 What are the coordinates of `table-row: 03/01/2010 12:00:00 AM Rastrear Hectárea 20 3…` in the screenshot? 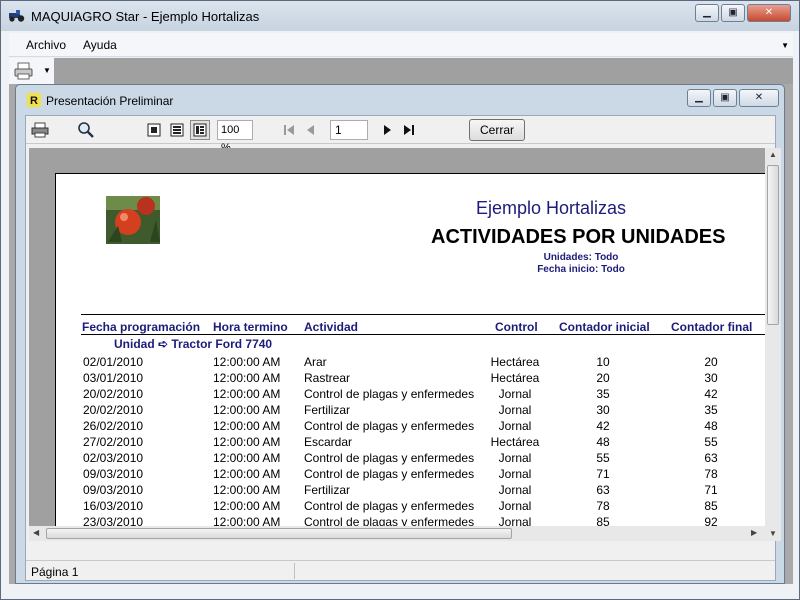 It's located at (410, 379).